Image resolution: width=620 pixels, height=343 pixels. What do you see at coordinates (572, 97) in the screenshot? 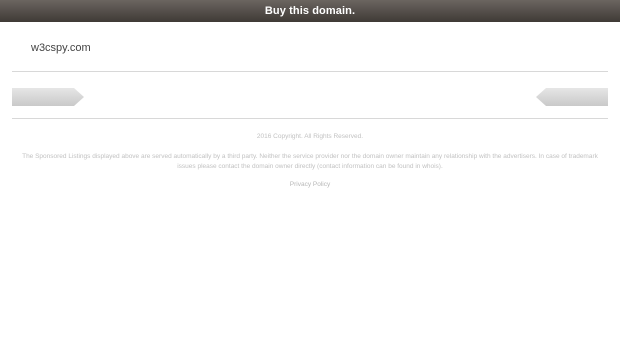
I see `right-arrow-graphic` at bounding box center [572, 97].